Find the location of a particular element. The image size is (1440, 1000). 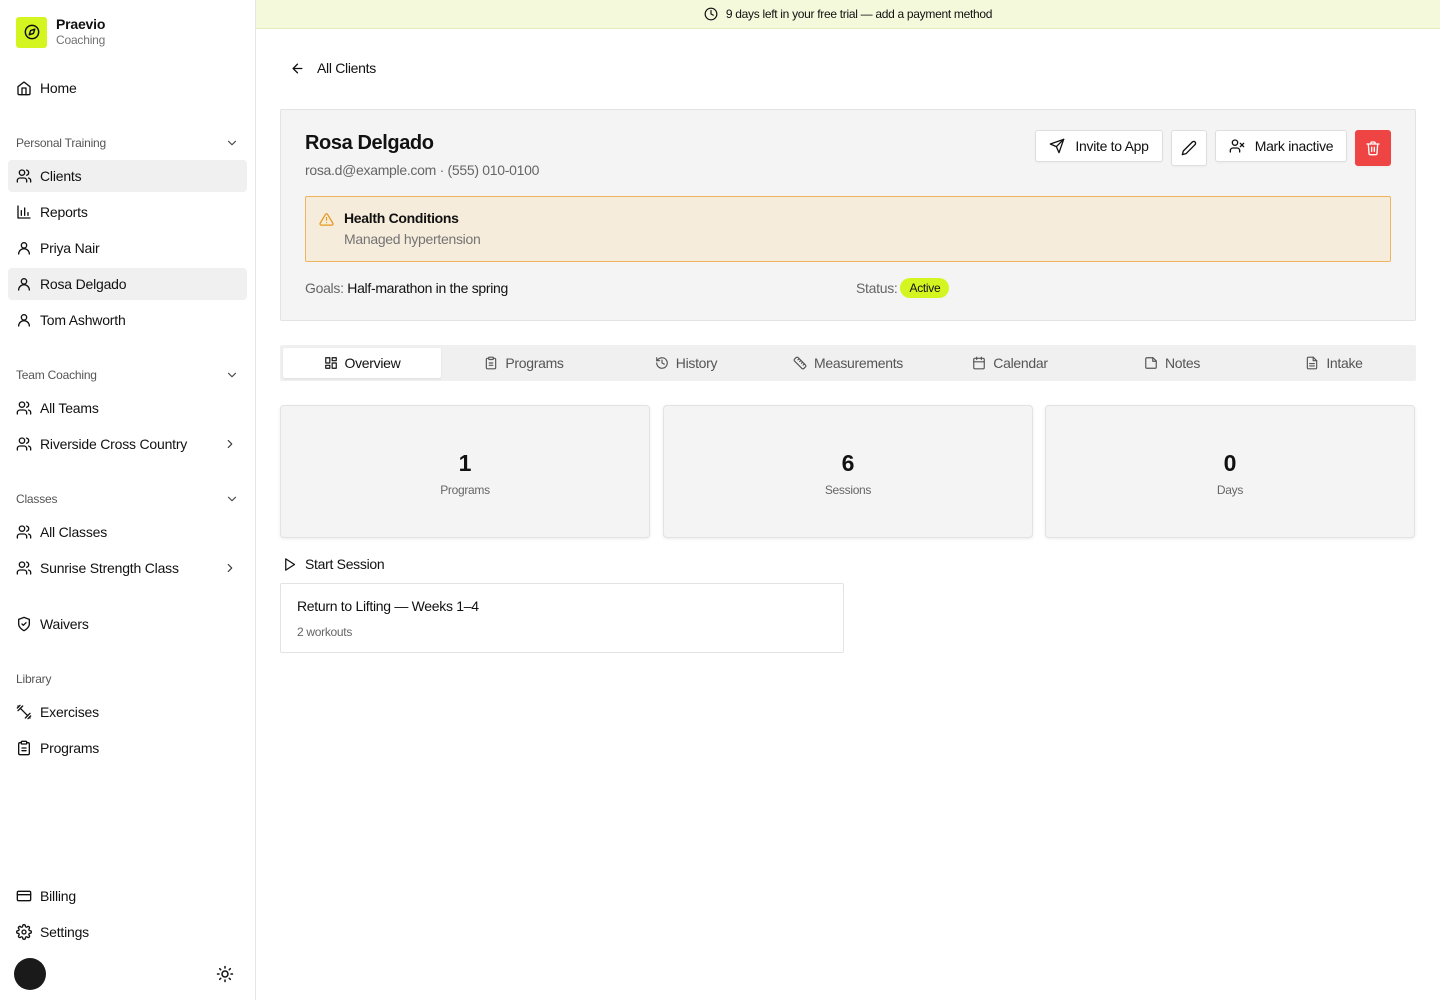

sidebar-item-all-teams: All Teams is located at coordinates (127, 408).